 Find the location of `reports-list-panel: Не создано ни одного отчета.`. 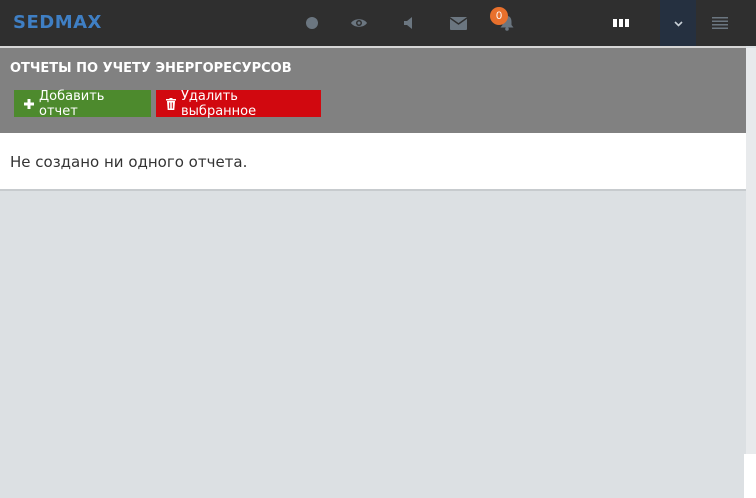

reports-list-panel: Не создано ни одного отчета. is located at coordinates (373, 162).